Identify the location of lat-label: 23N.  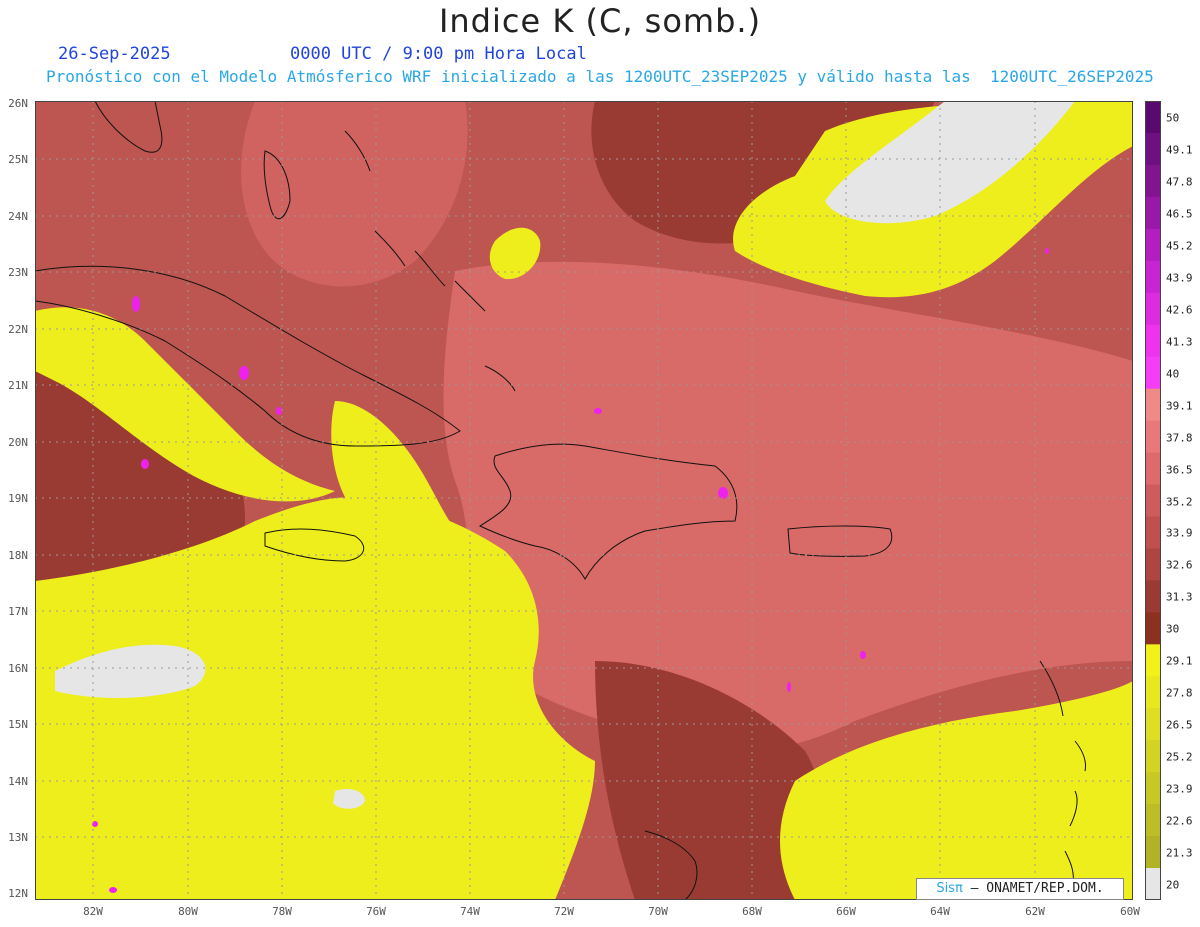
(18, 272).